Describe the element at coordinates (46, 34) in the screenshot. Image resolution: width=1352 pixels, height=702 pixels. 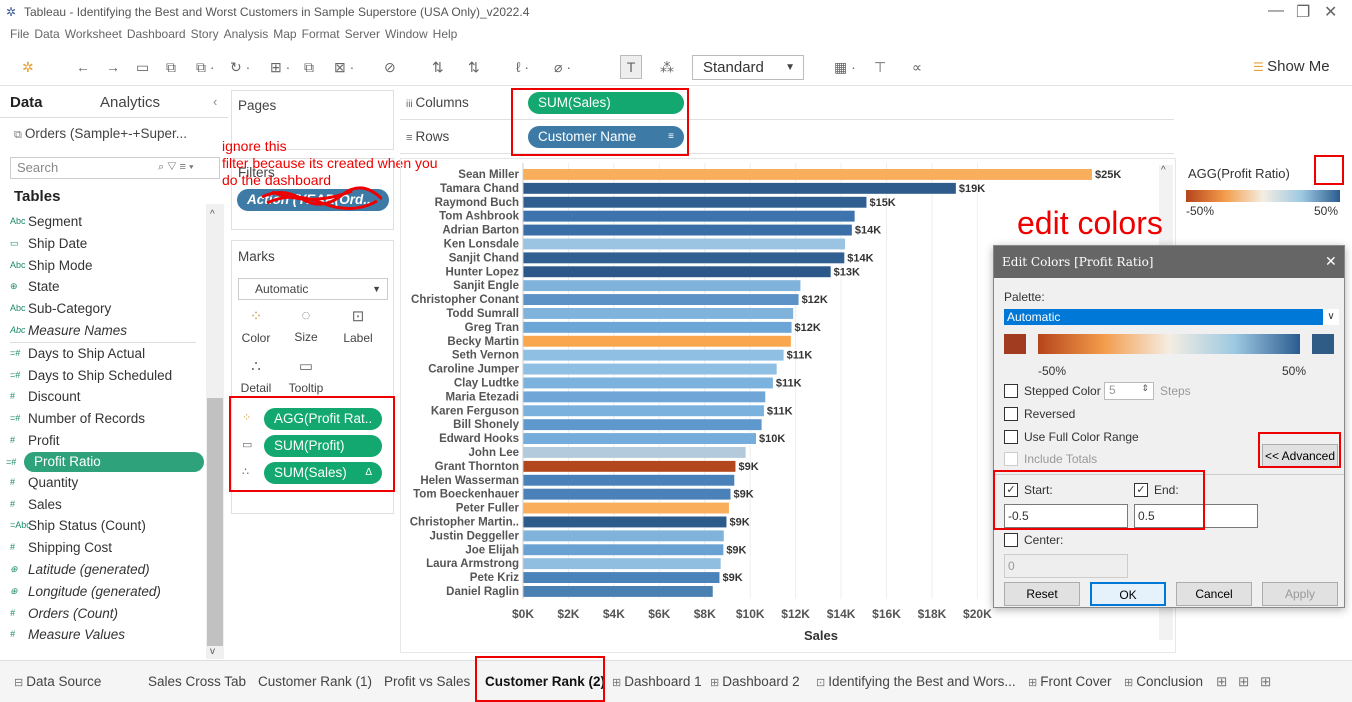
I see `menu-data: Data` at that location.